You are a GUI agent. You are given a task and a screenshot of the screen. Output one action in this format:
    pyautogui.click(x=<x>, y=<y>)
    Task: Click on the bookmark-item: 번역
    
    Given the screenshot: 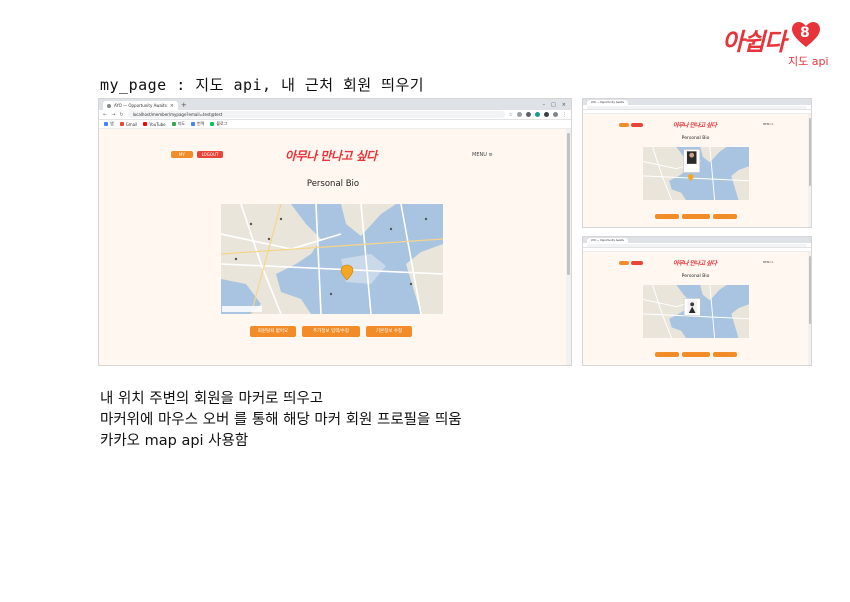 What is the action you would take?
    pyautogui.click(x=197, y=124)
    